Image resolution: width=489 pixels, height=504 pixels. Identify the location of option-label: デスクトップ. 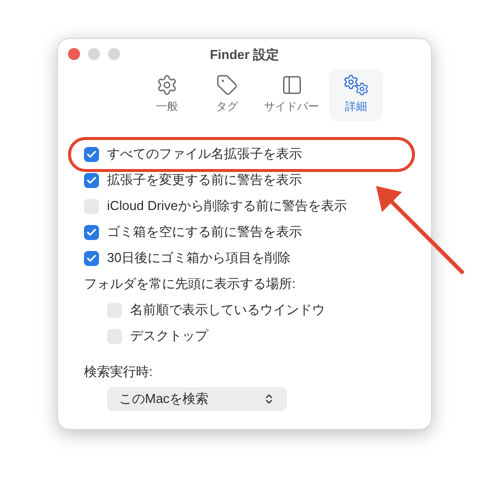
(169, 336).